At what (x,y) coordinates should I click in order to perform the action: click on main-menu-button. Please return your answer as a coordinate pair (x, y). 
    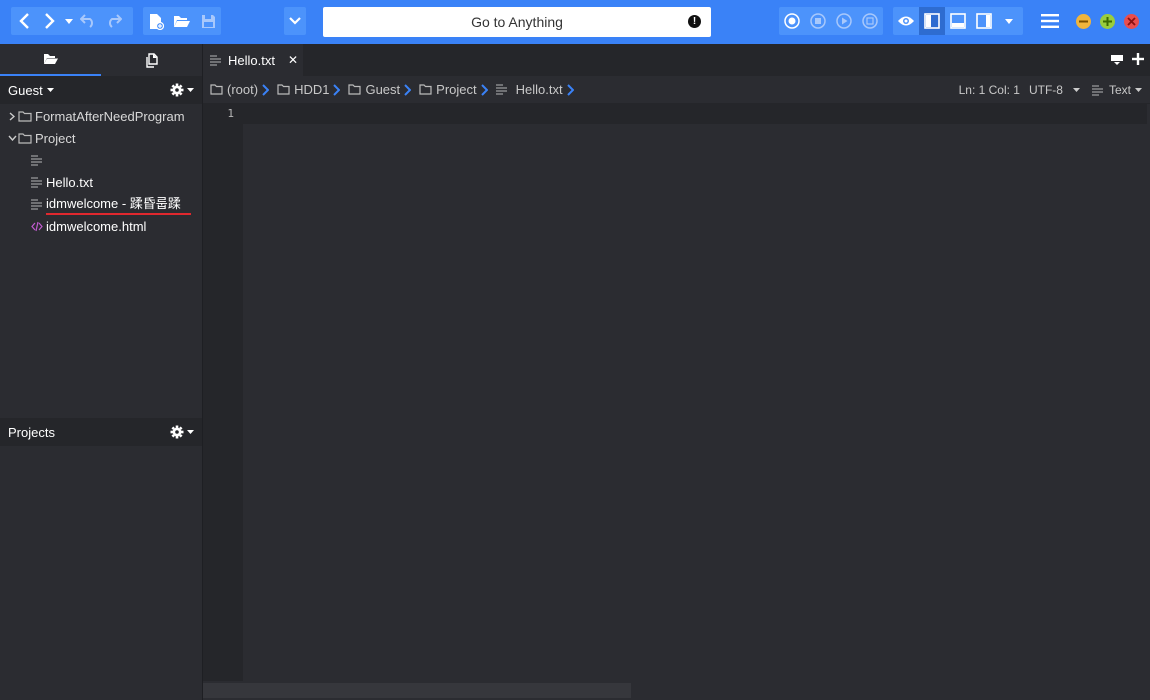
    Looking at the image, I should click on (1050, 21).